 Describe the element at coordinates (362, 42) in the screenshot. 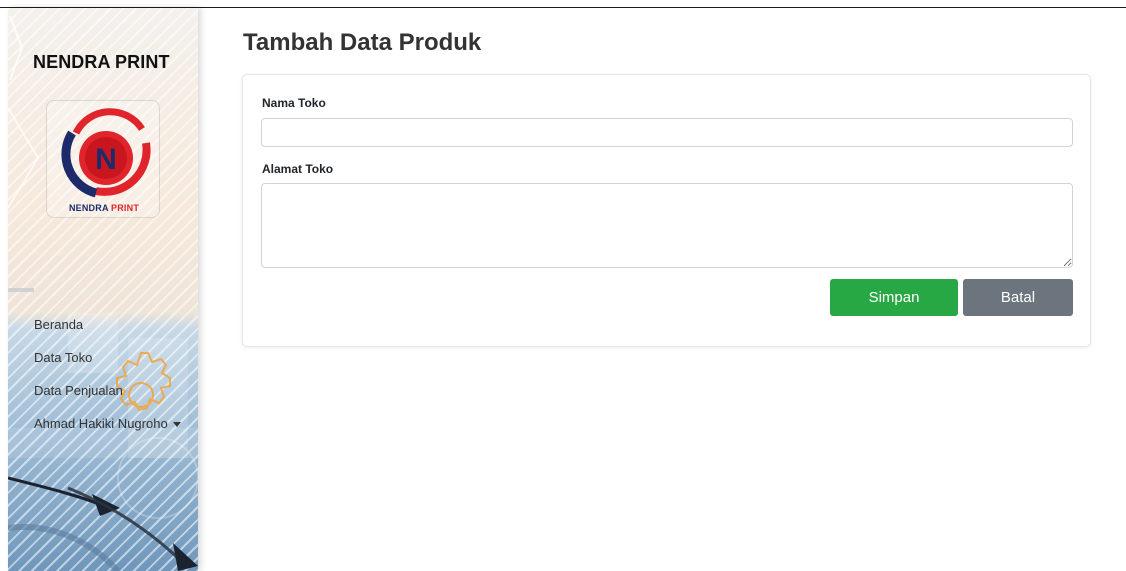

I see `page-title: Tambah Data Produk` at that location.